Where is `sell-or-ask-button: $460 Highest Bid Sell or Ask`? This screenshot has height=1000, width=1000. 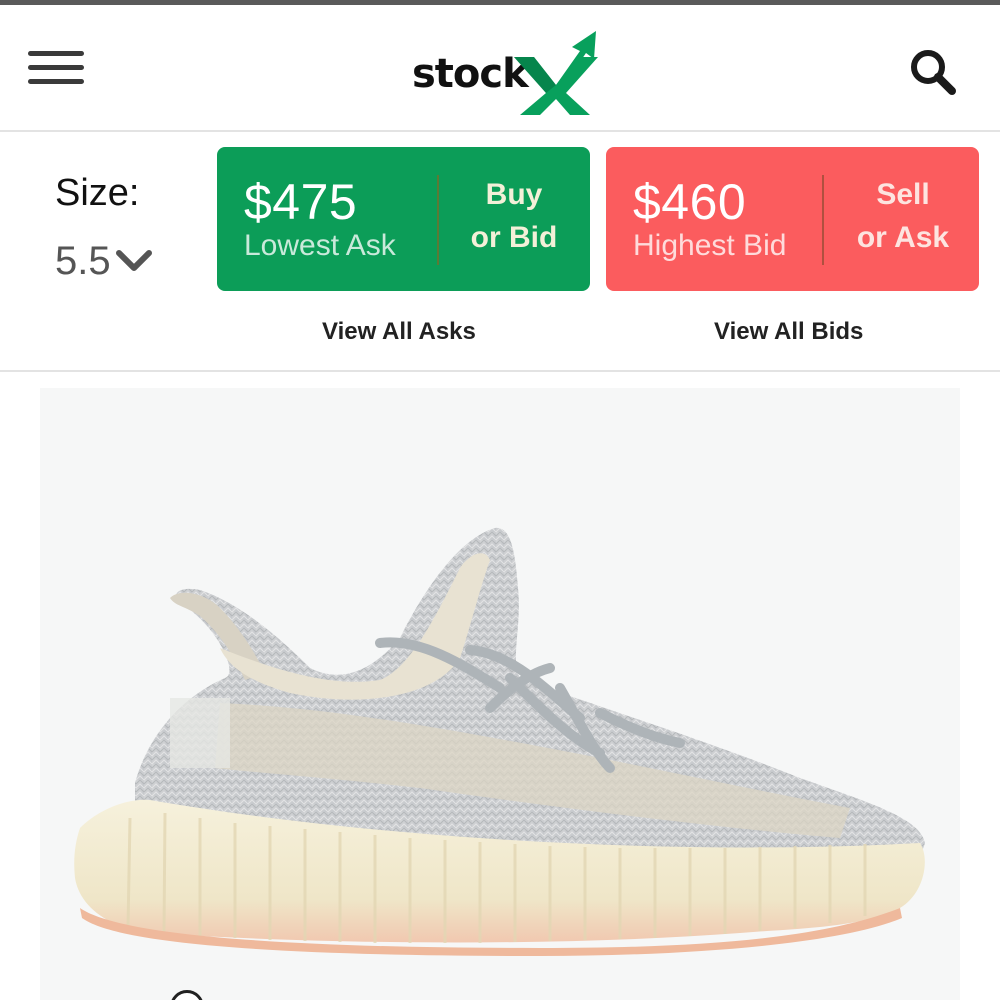 sell-or-ask-button: $460 Highest Bid Sell or Ask is located at coordinates (792, 219).